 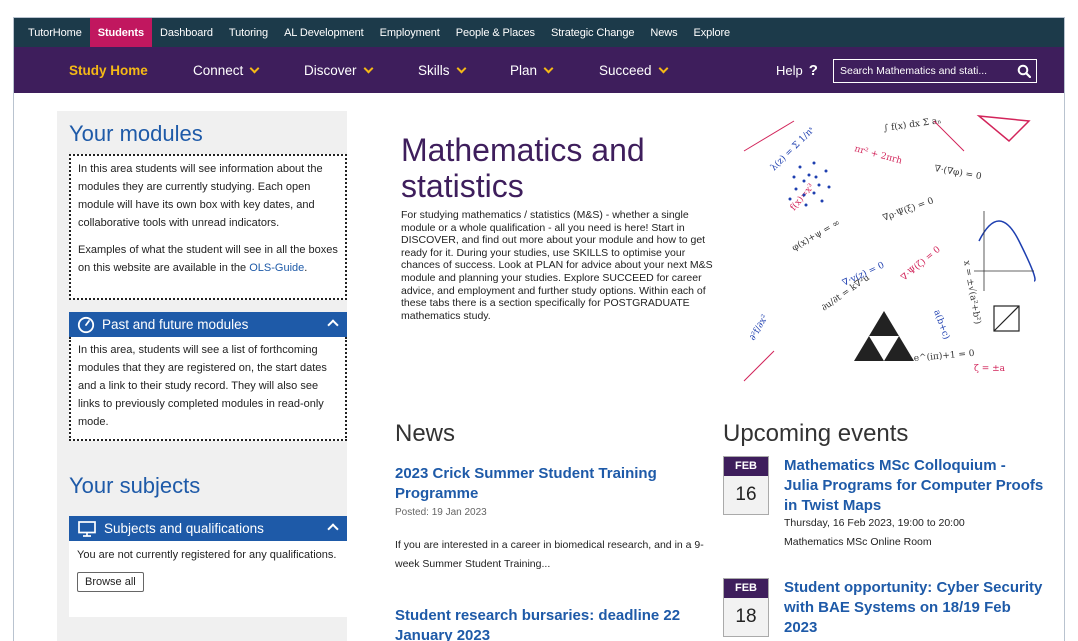 I want to click on search-input, so click(x=921, y=71).